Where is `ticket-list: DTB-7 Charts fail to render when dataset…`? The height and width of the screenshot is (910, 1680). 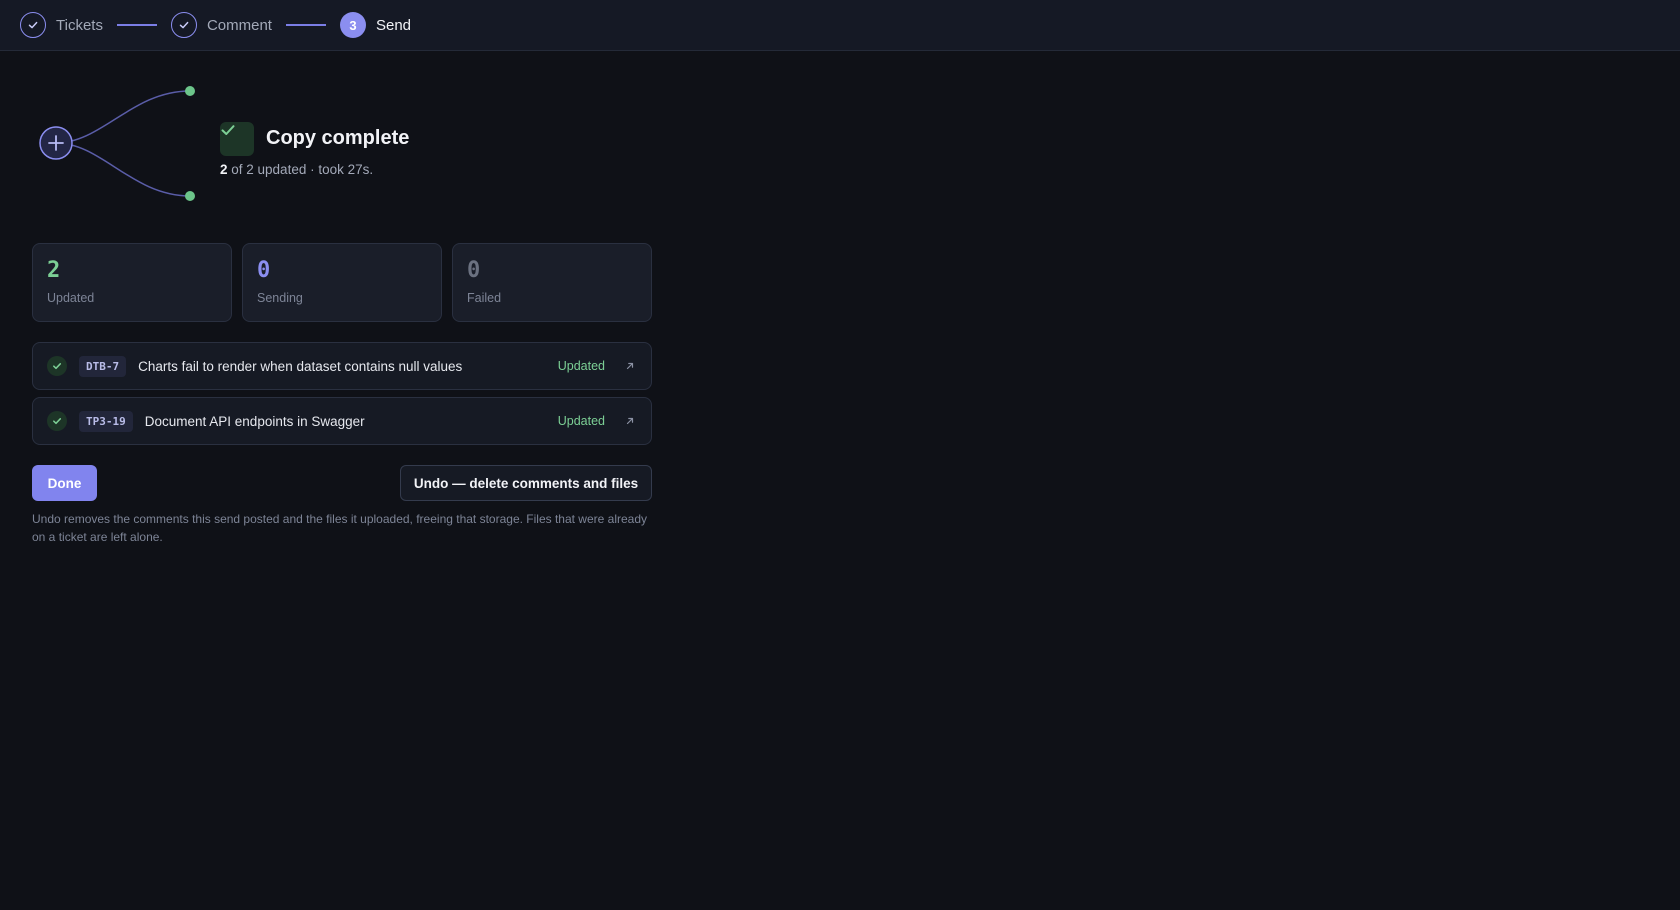
ticket-list: DTB-7 Charts fail to render when dataset… is located at coordinates (342, 397).